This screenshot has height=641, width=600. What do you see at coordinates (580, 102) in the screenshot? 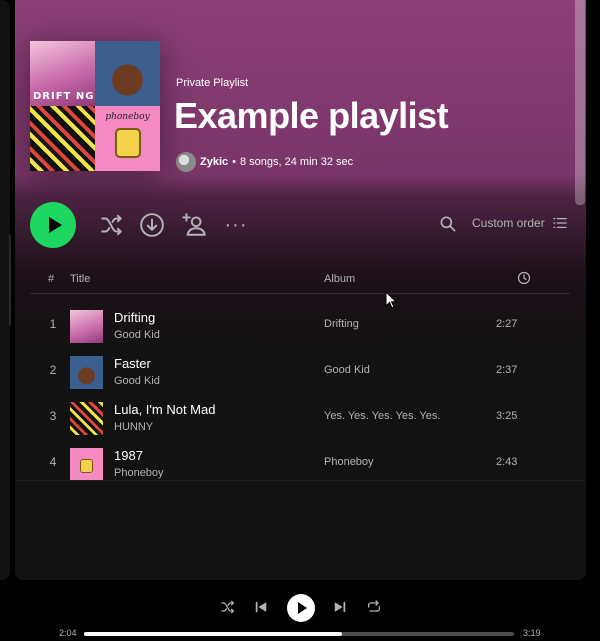
I see `scrollbar-thumb` at bounding box center [580, 102].